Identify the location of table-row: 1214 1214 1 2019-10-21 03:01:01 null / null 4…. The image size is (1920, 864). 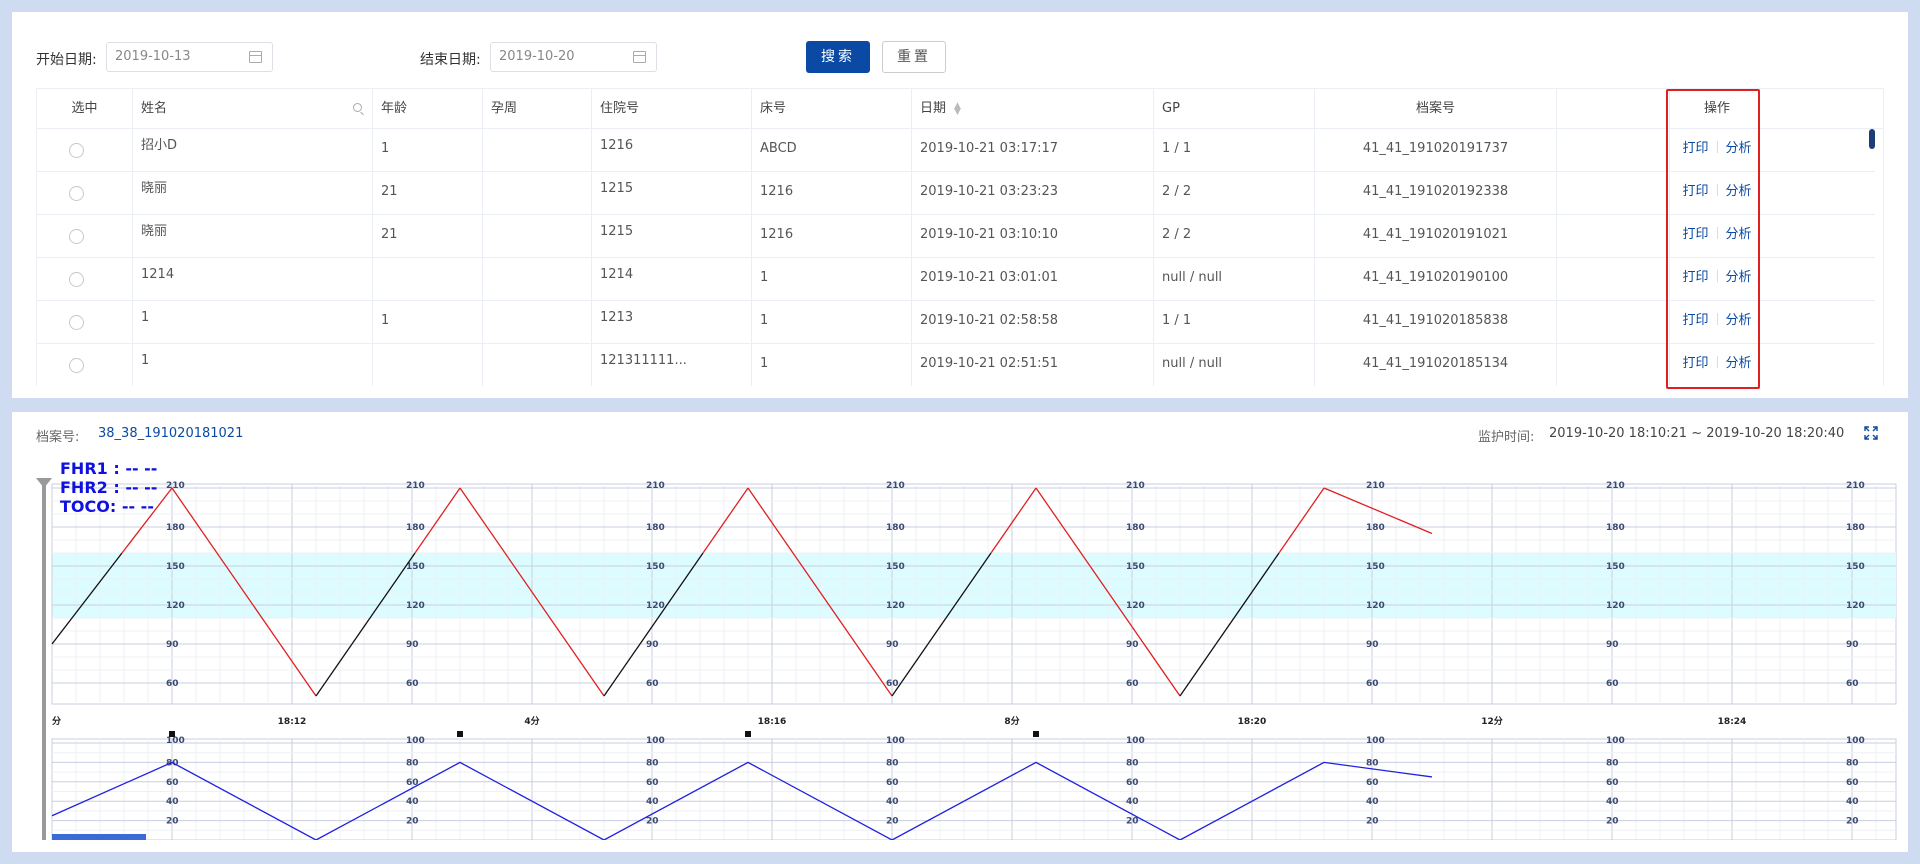
(956, 279).